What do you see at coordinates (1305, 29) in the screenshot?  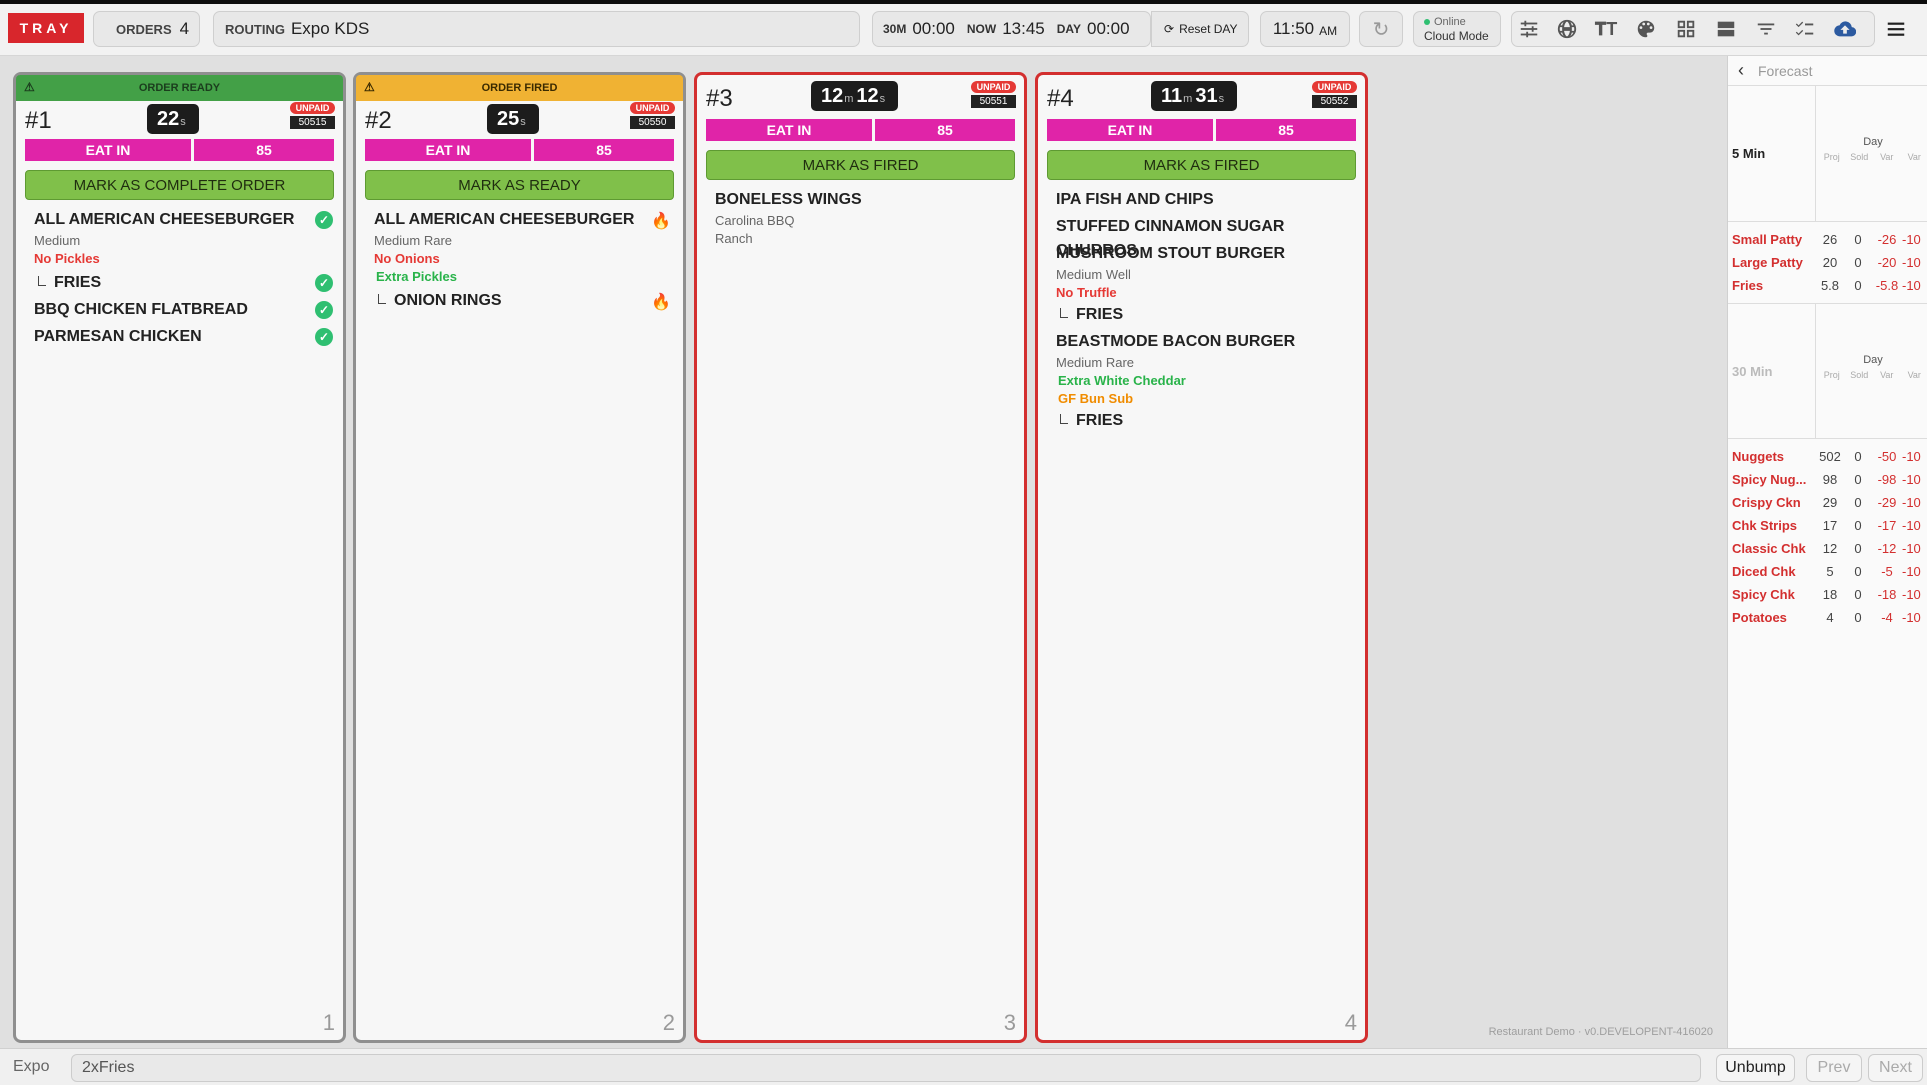 I see `clock: 11:50 AM` at bounding box center [1305, 29].